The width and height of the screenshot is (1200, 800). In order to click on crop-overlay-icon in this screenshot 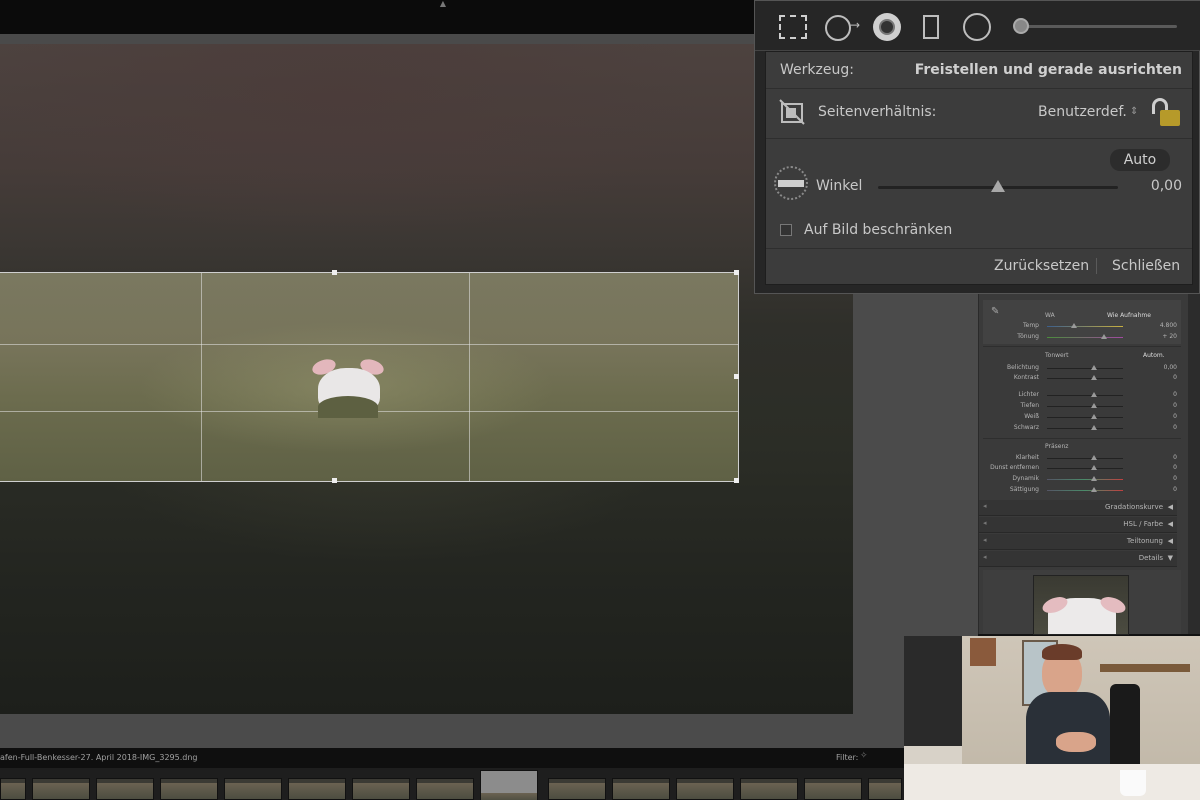, I will do `click(793, 27)`.